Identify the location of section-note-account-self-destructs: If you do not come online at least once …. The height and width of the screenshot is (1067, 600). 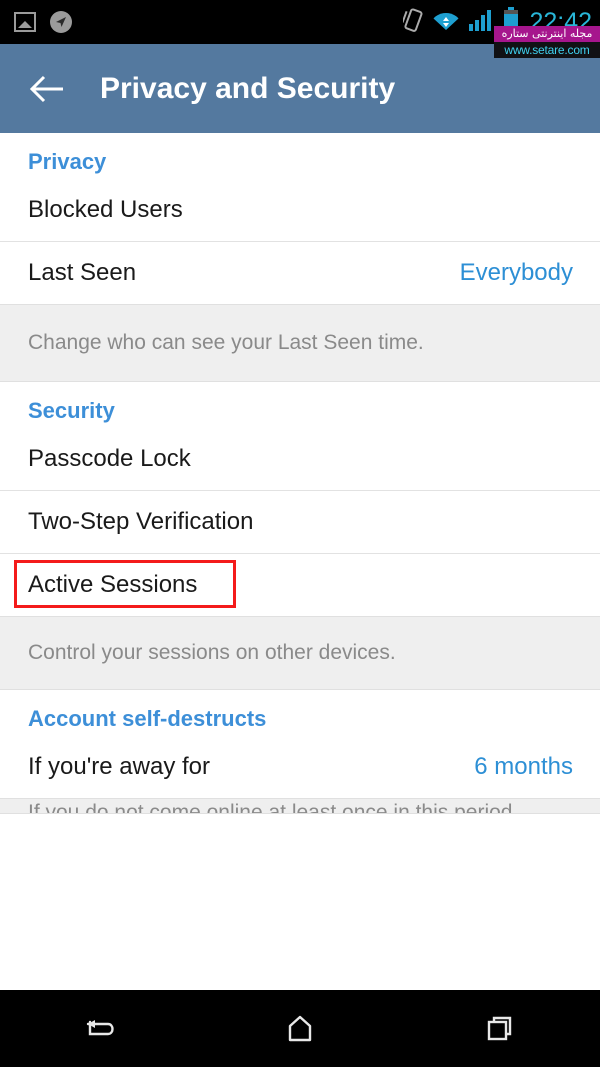
(300, 806).